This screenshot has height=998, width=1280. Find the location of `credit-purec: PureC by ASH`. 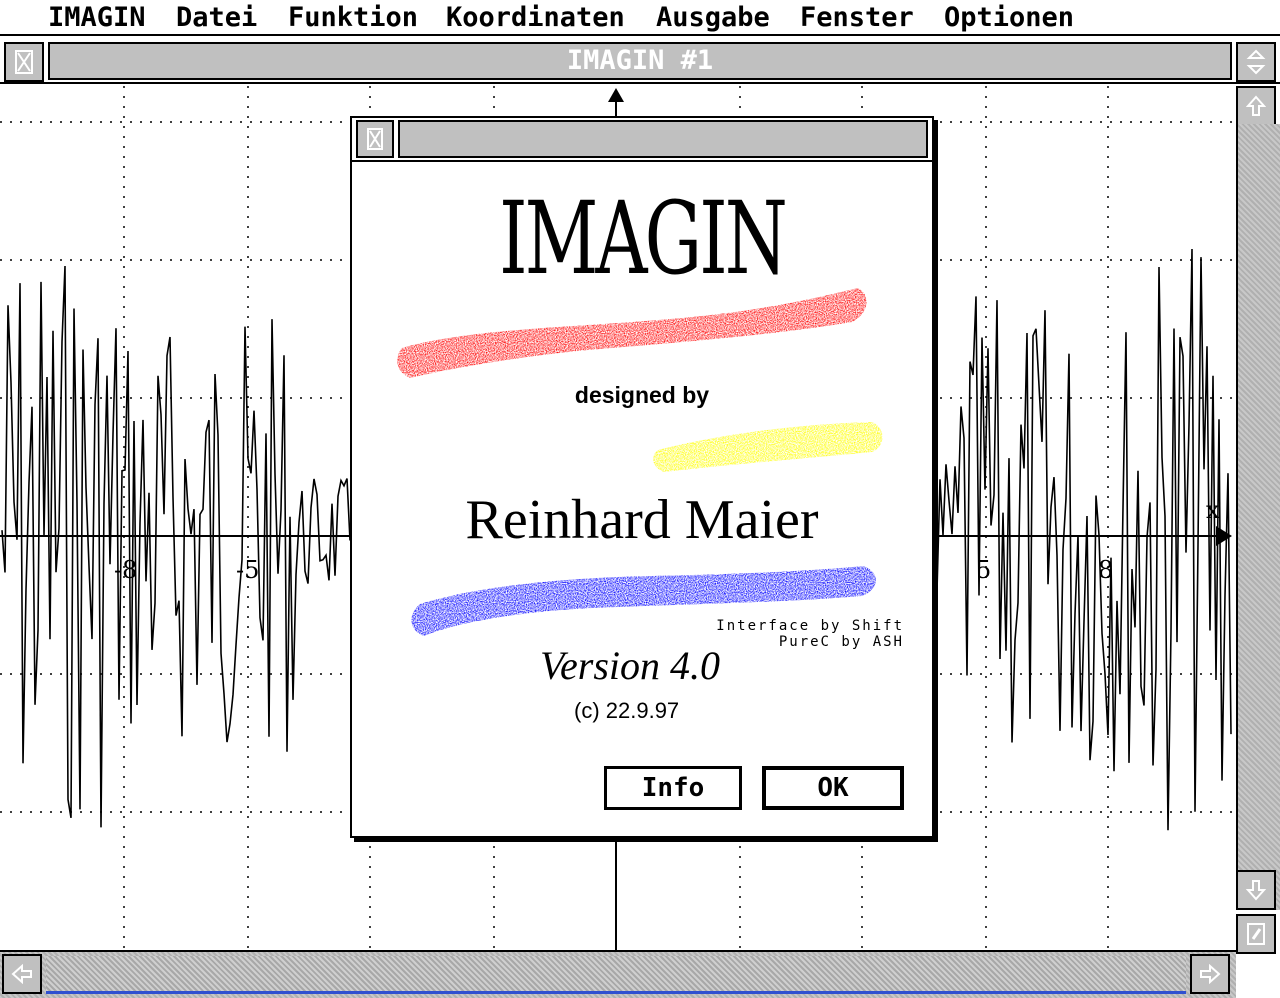

credit-purec: PureC by ASH is located at coordinates (841, 642).